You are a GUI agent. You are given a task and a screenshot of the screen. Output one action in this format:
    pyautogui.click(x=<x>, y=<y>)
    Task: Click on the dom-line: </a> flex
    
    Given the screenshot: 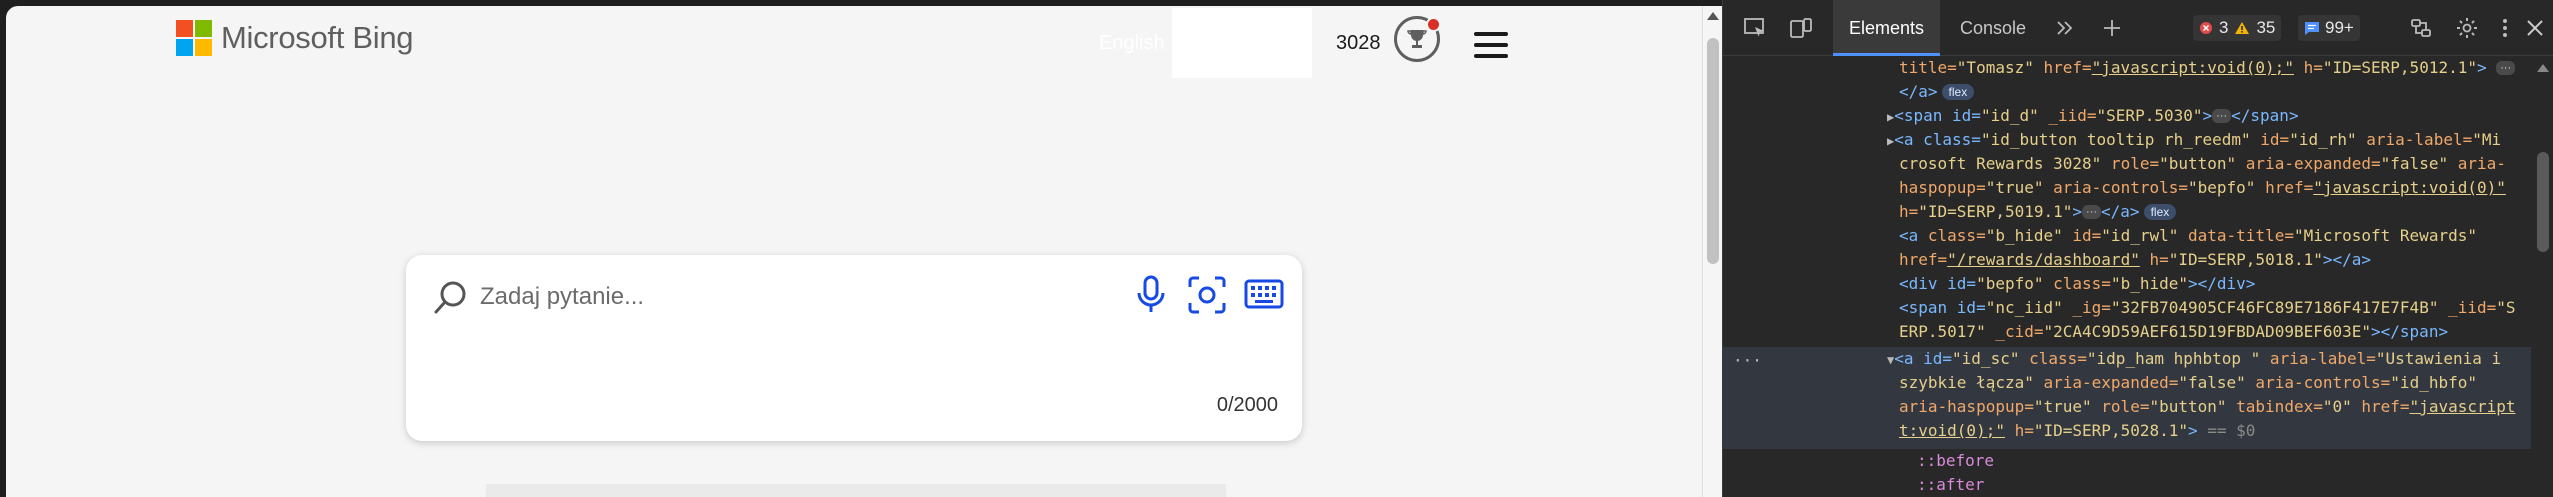 What is the action you would take?
    pyautogui.click(x=1937, y=92)
    